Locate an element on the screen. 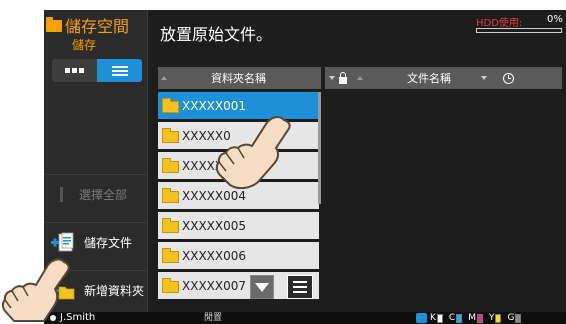  hdd-usage-value: 0% is located at coordinates (555, 19).